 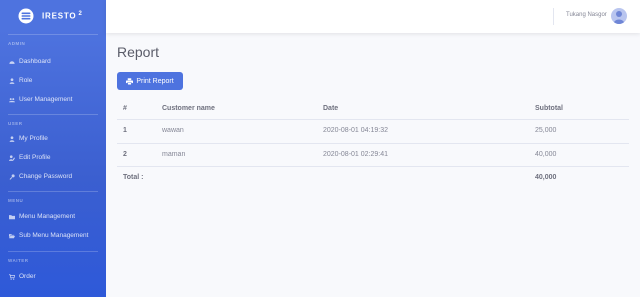 I want to click on row-number: 2, so click(x=125, y=154).